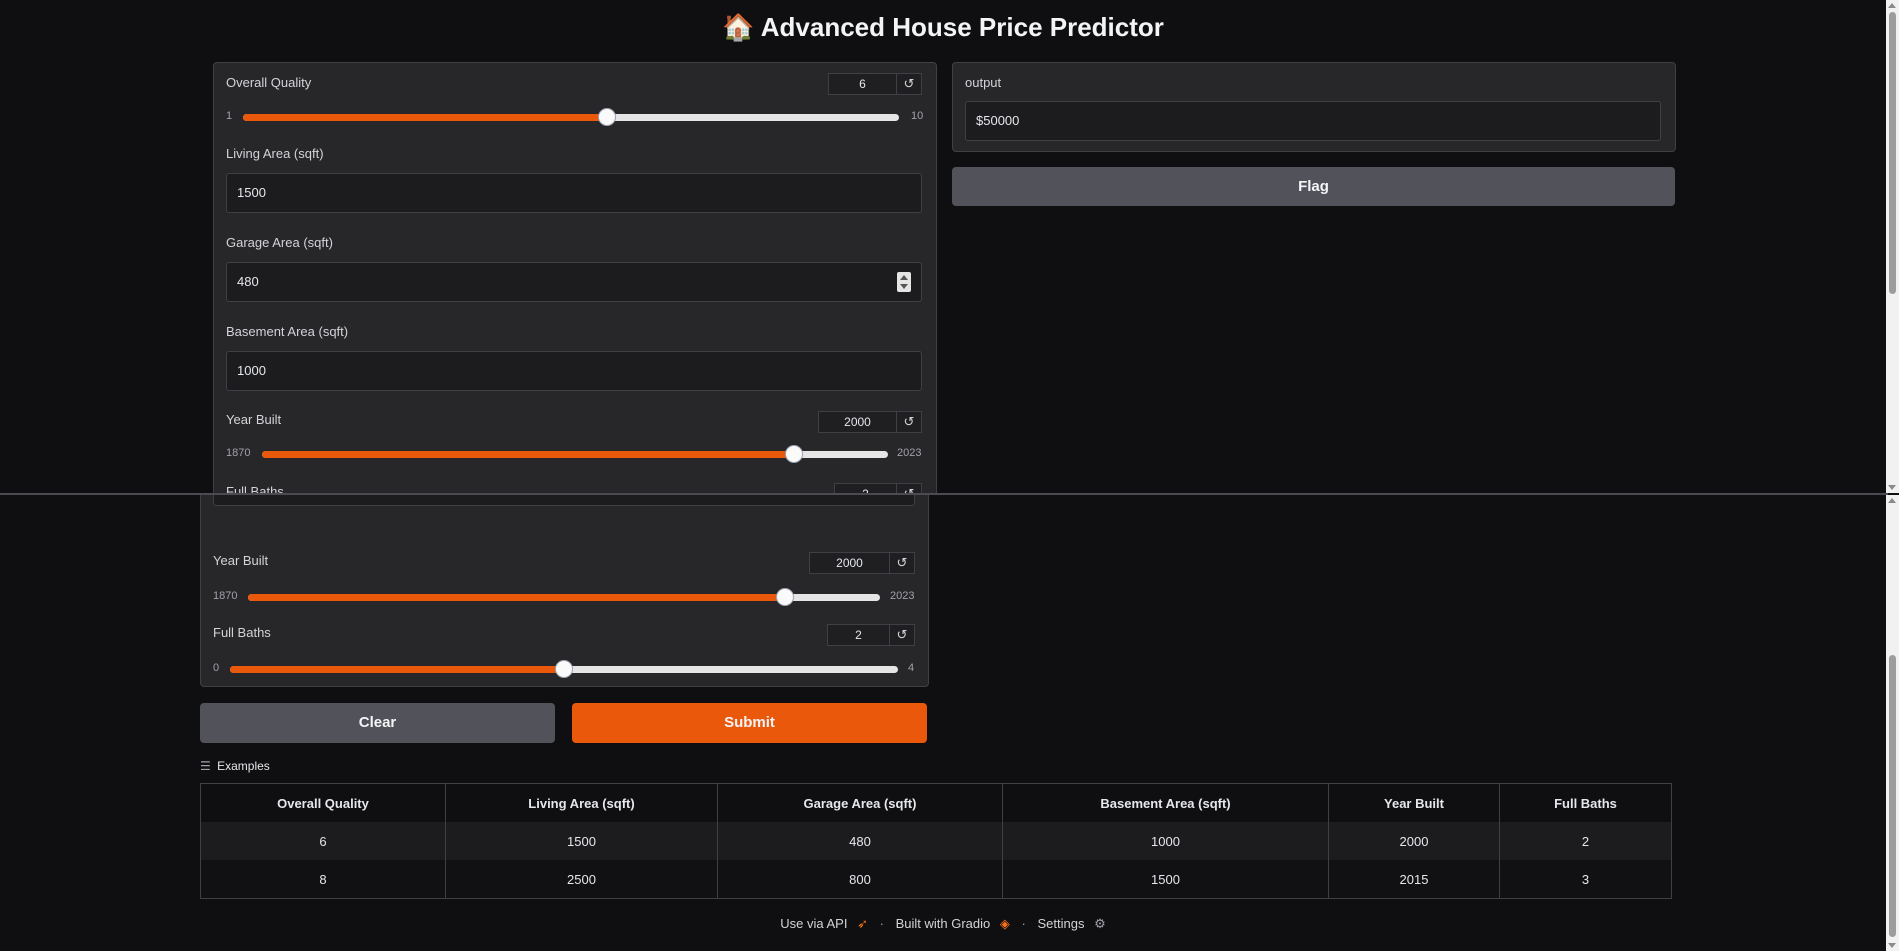 This screenshot has height=951, width=1899. Describe the element at coordinates (279, 242) in the screenshot. I see `garage-area-label: Garage Area (sqft)` at that location.